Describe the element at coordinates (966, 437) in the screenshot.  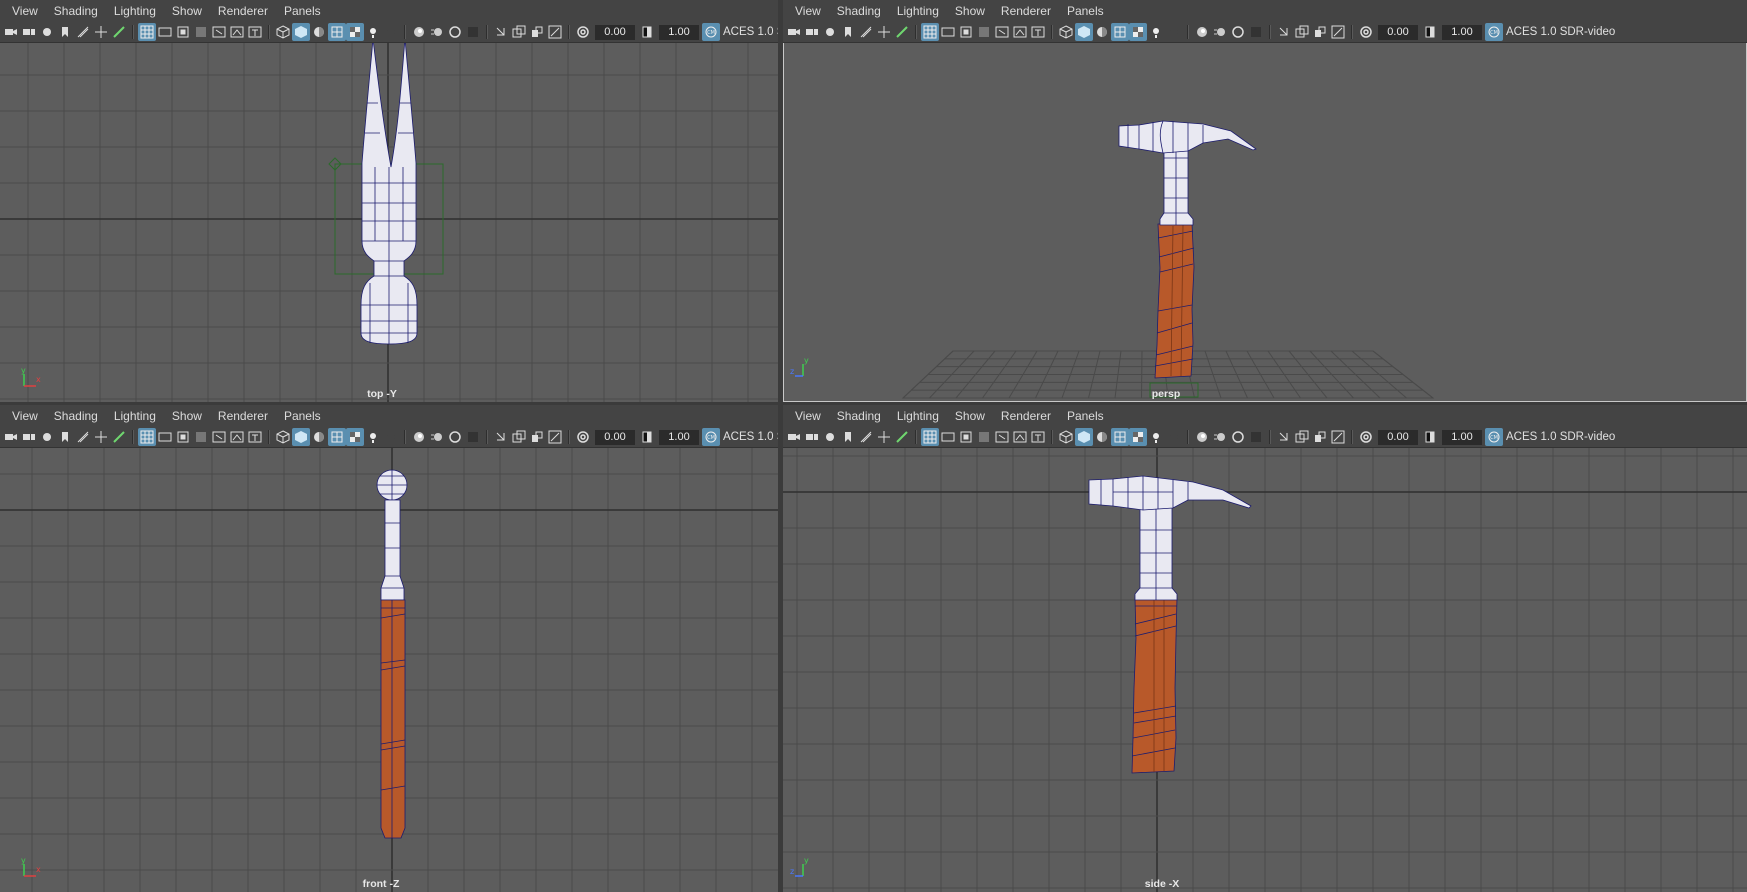
I see `resolution-gate-icon` at that location.